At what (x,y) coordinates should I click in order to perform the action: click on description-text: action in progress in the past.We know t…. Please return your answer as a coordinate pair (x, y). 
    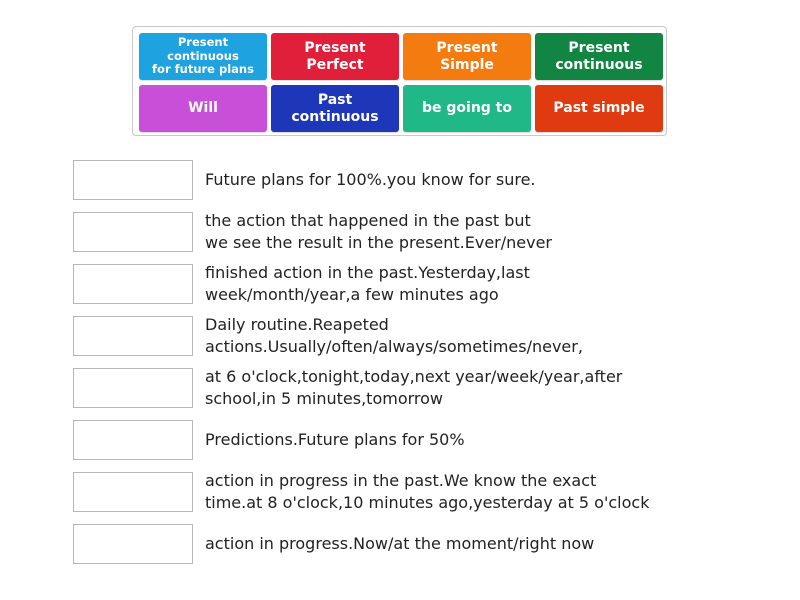
    Looking at the image, I should click on (427, 491).